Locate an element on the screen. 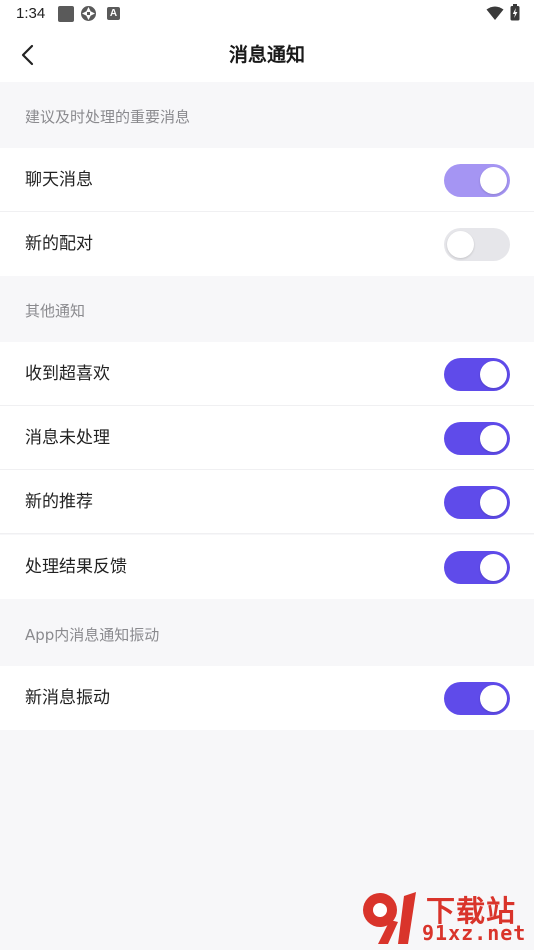  setting-label: 新消息振动 is located at coordinates (67, 698).